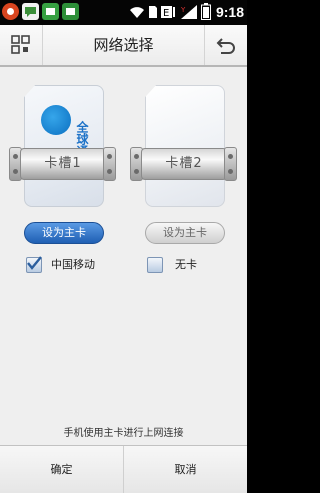 Image resolution: width=320 pixels, height=493 pixels. I want to click on sim-icon, so click(152, 11).